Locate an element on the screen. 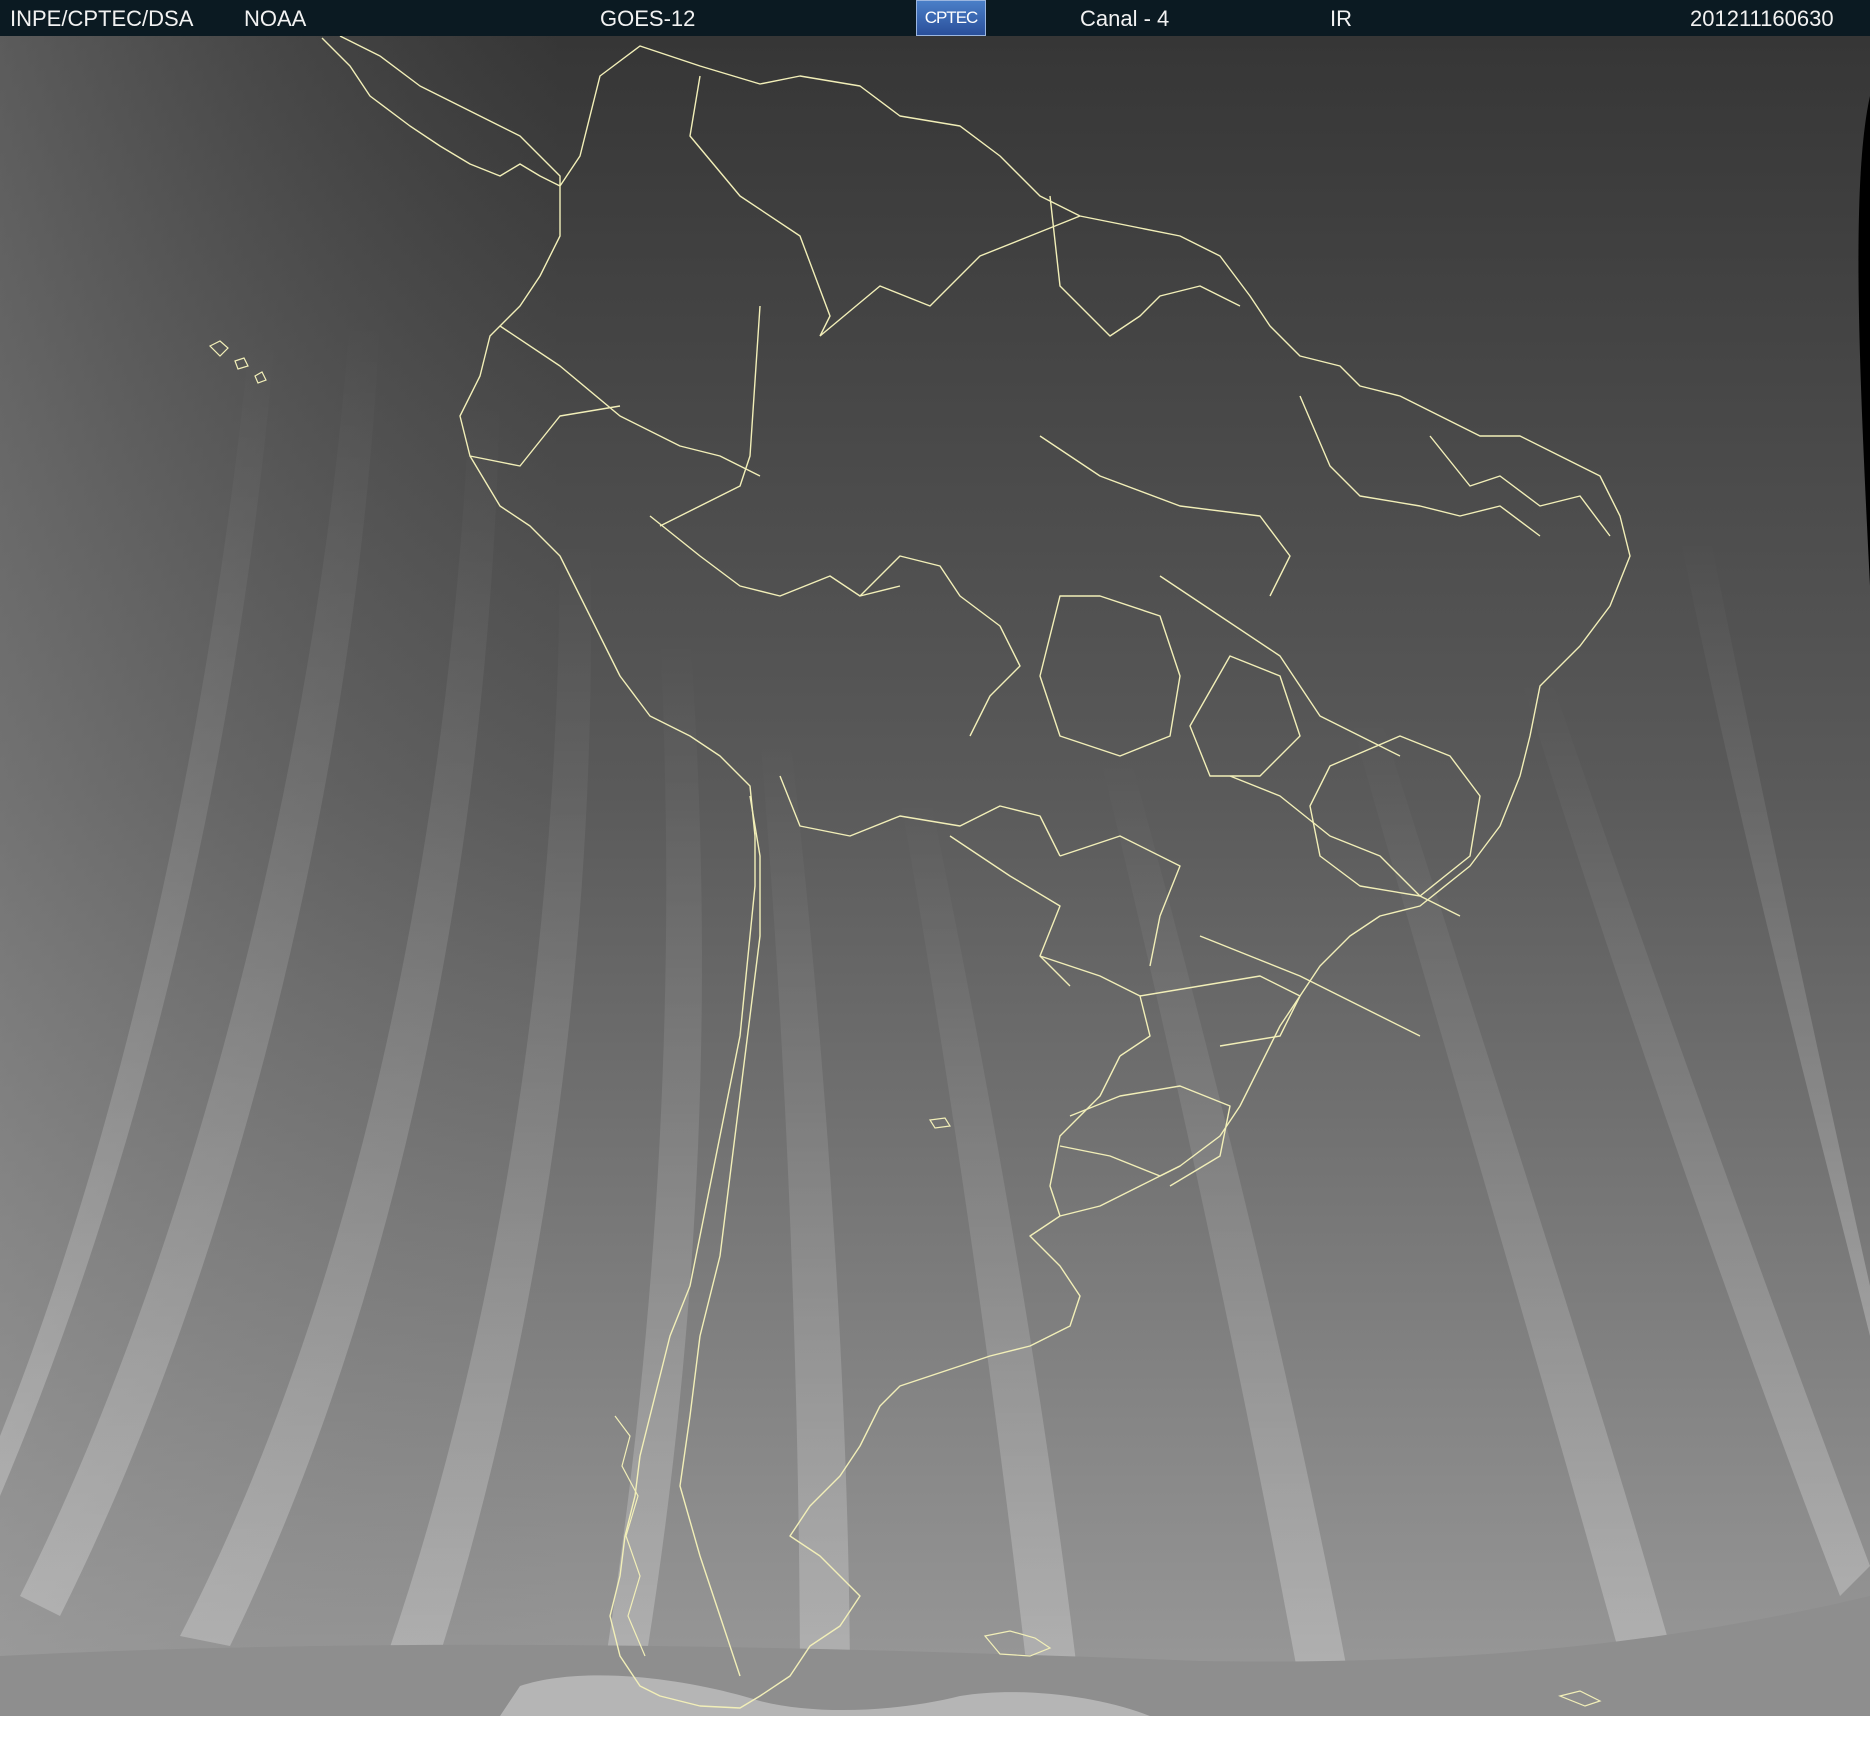 This screenshot has width=1870, height=1750. cptec-logo: CPTEC is located at coordinates (951, 18).